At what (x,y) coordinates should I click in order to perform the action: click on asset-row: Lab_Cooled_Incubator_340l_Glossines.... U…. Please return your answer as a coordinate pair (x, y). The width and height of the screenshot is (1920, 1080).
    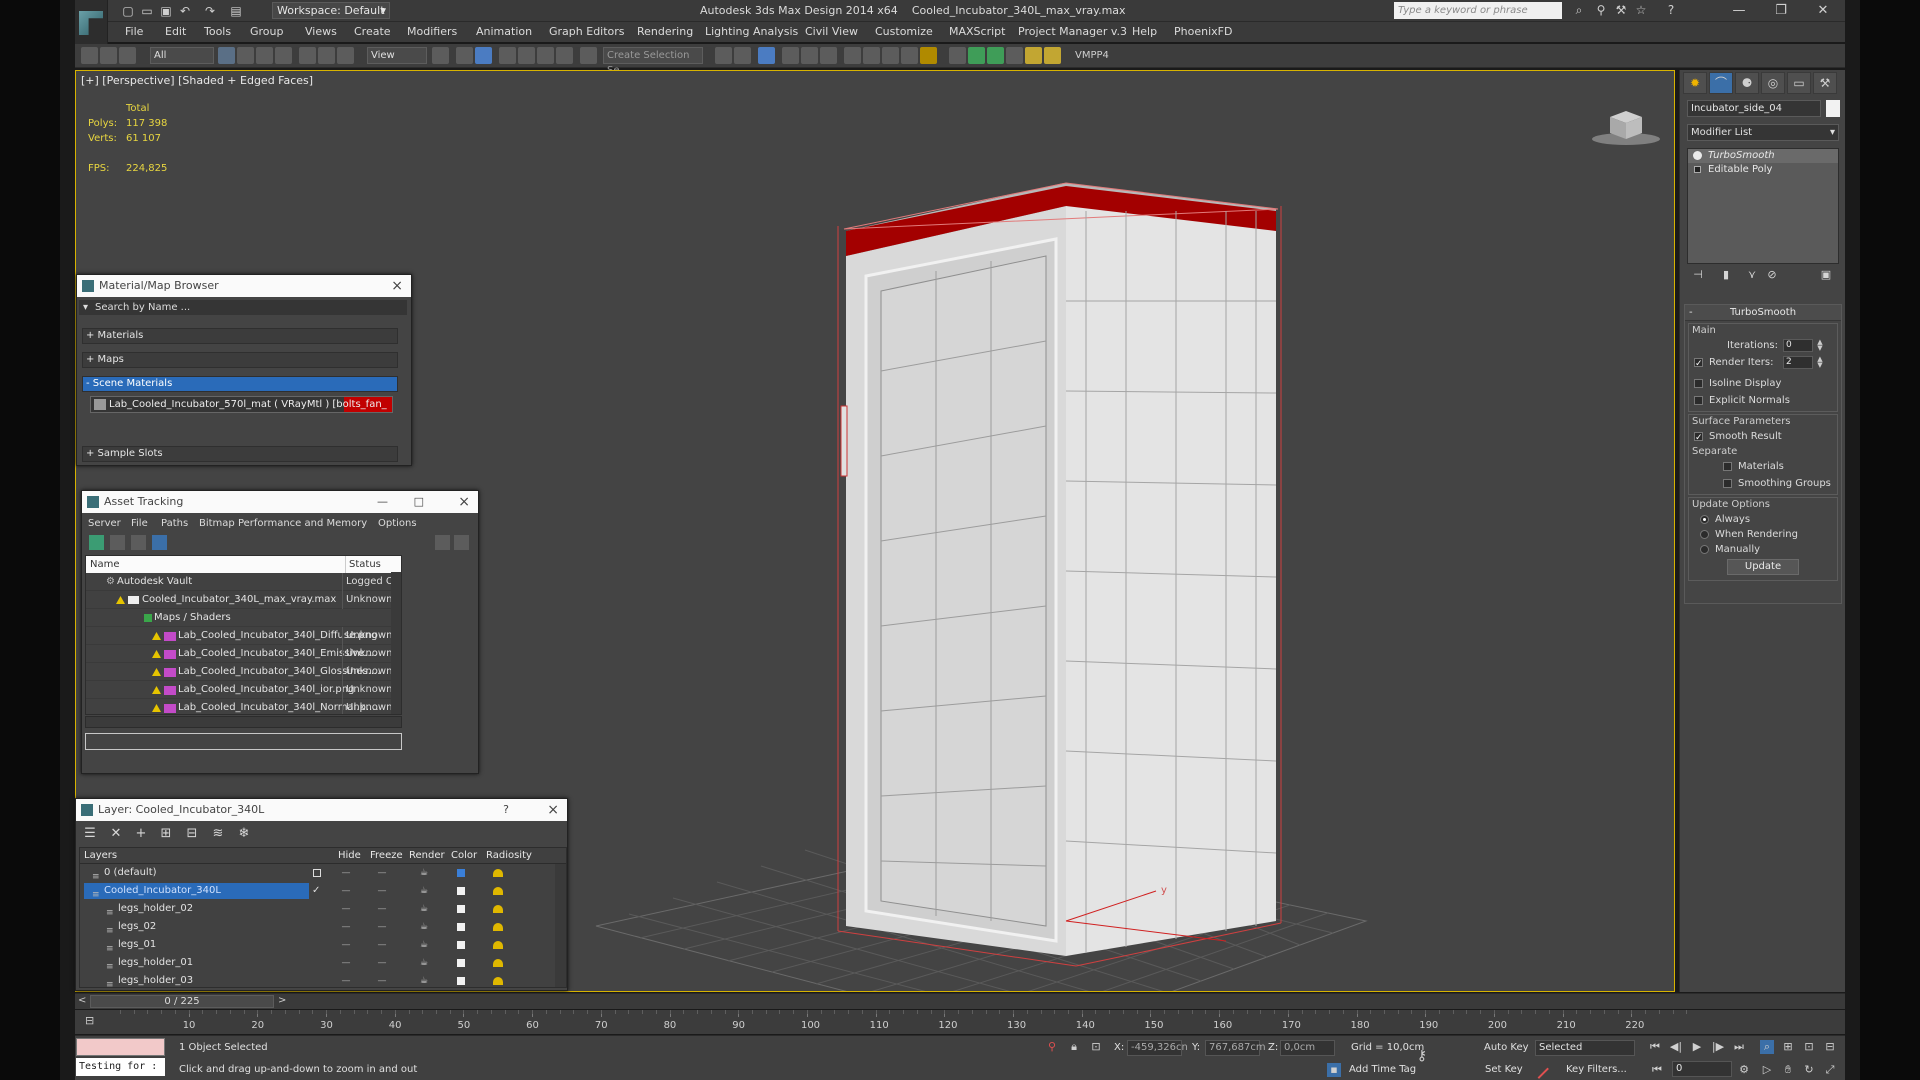
    Looking at the image, I should click on (243, 672).